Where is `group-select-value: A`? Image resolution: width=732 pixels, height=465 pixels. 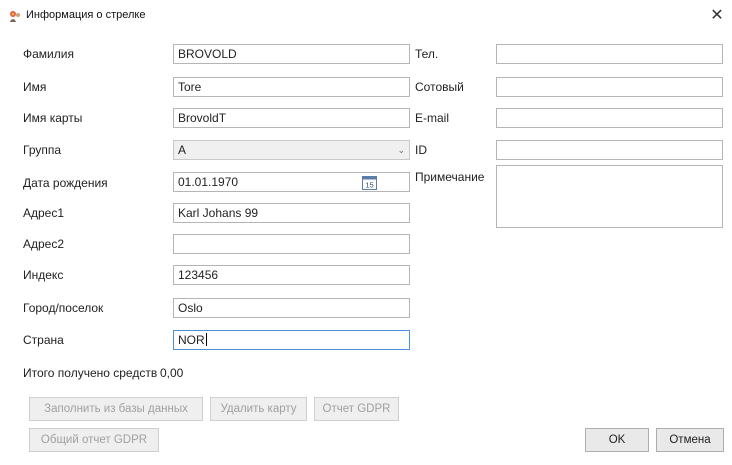
group-select-value: A is located at coordinates (182, 150).